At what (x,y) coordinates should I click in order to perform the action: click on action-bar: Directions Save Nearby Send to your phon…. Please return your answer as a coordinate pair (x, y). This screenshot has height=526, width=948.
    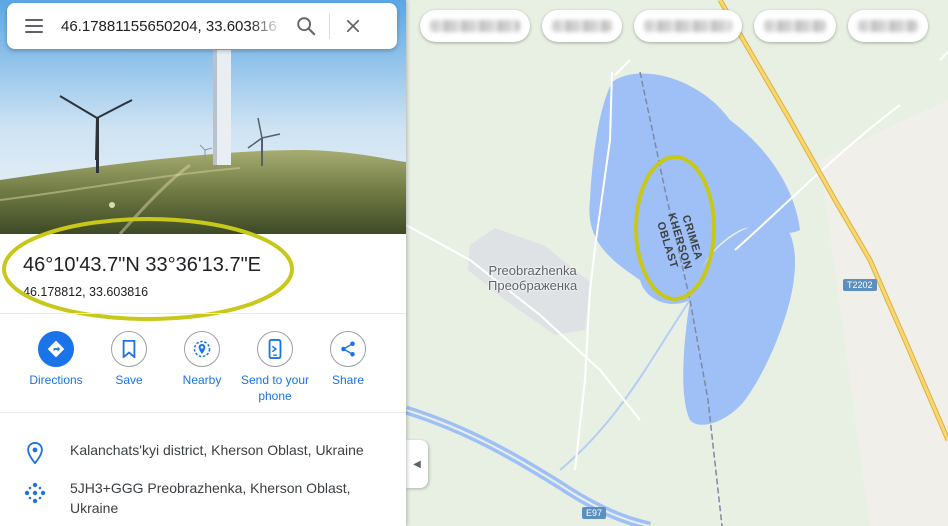
    Looking at the image, I should click on (203, 363).